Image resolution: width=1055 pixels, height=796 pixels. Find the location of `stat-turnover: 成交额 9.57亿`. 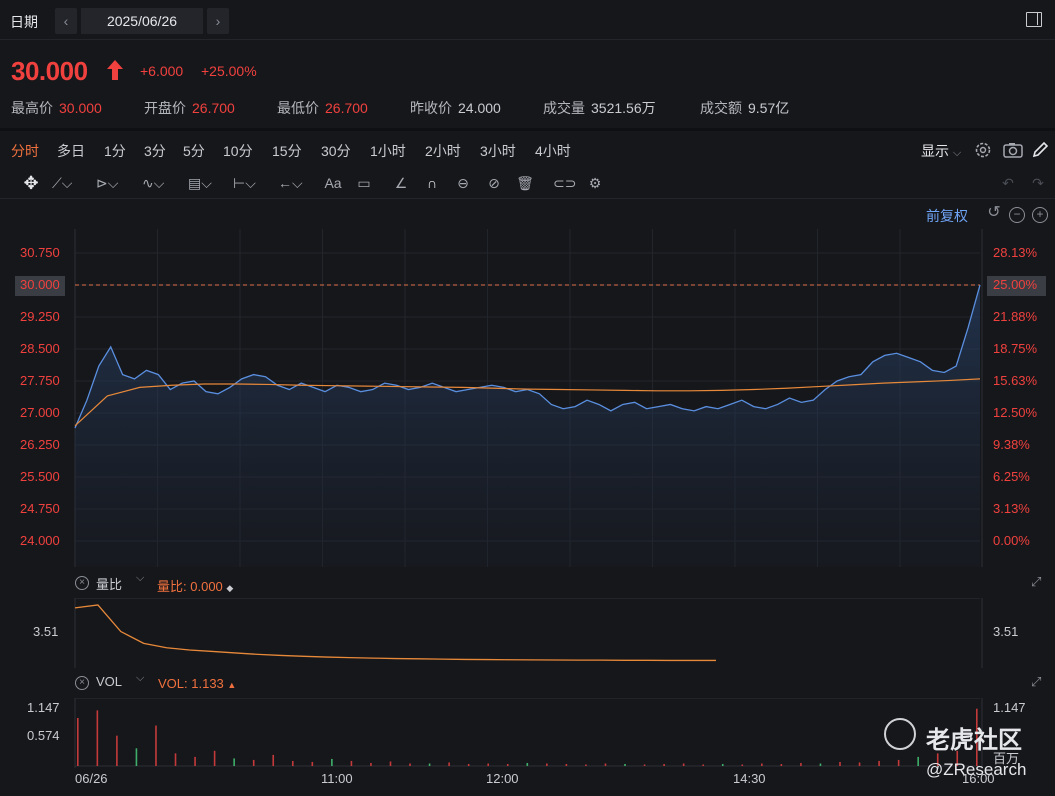

stat-turnover: 成交额 9.57亿 is located at coordinates (745, 108).